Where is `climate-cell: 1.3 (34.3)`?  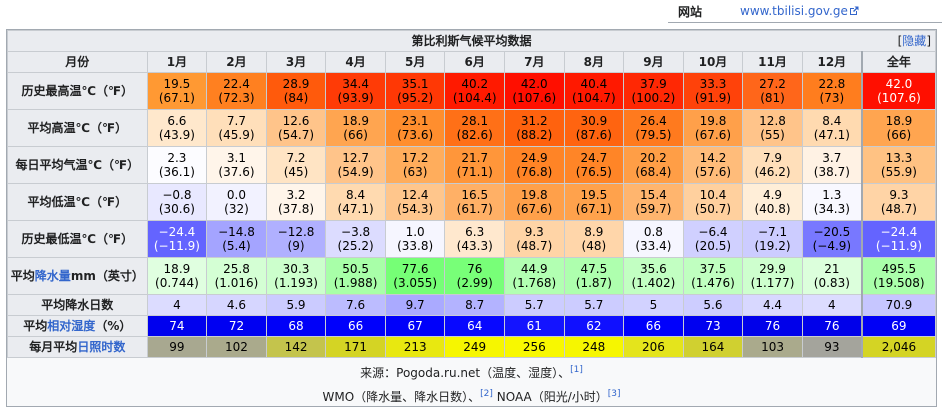
climate-cell: 1.3 (34.3) is located at coordinates (832, 202).